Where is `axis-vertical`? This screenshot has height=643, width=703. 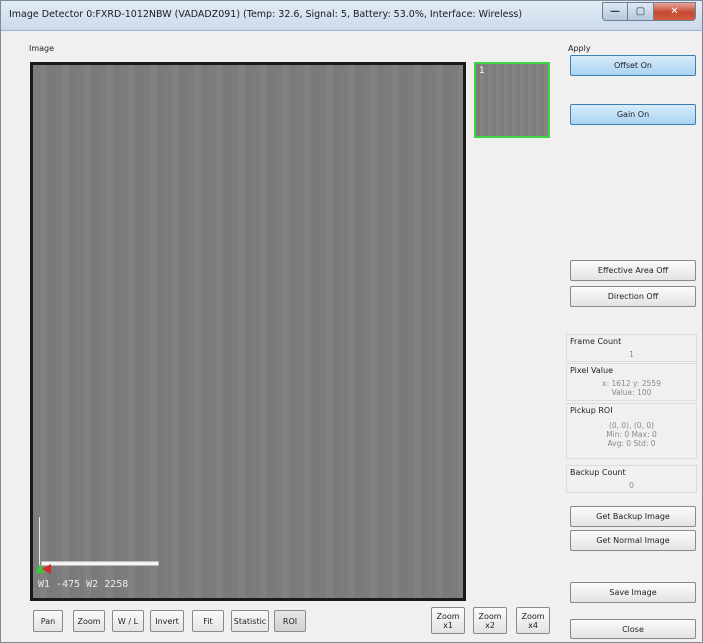 axis-vertical is located at coordinates (39, 543).